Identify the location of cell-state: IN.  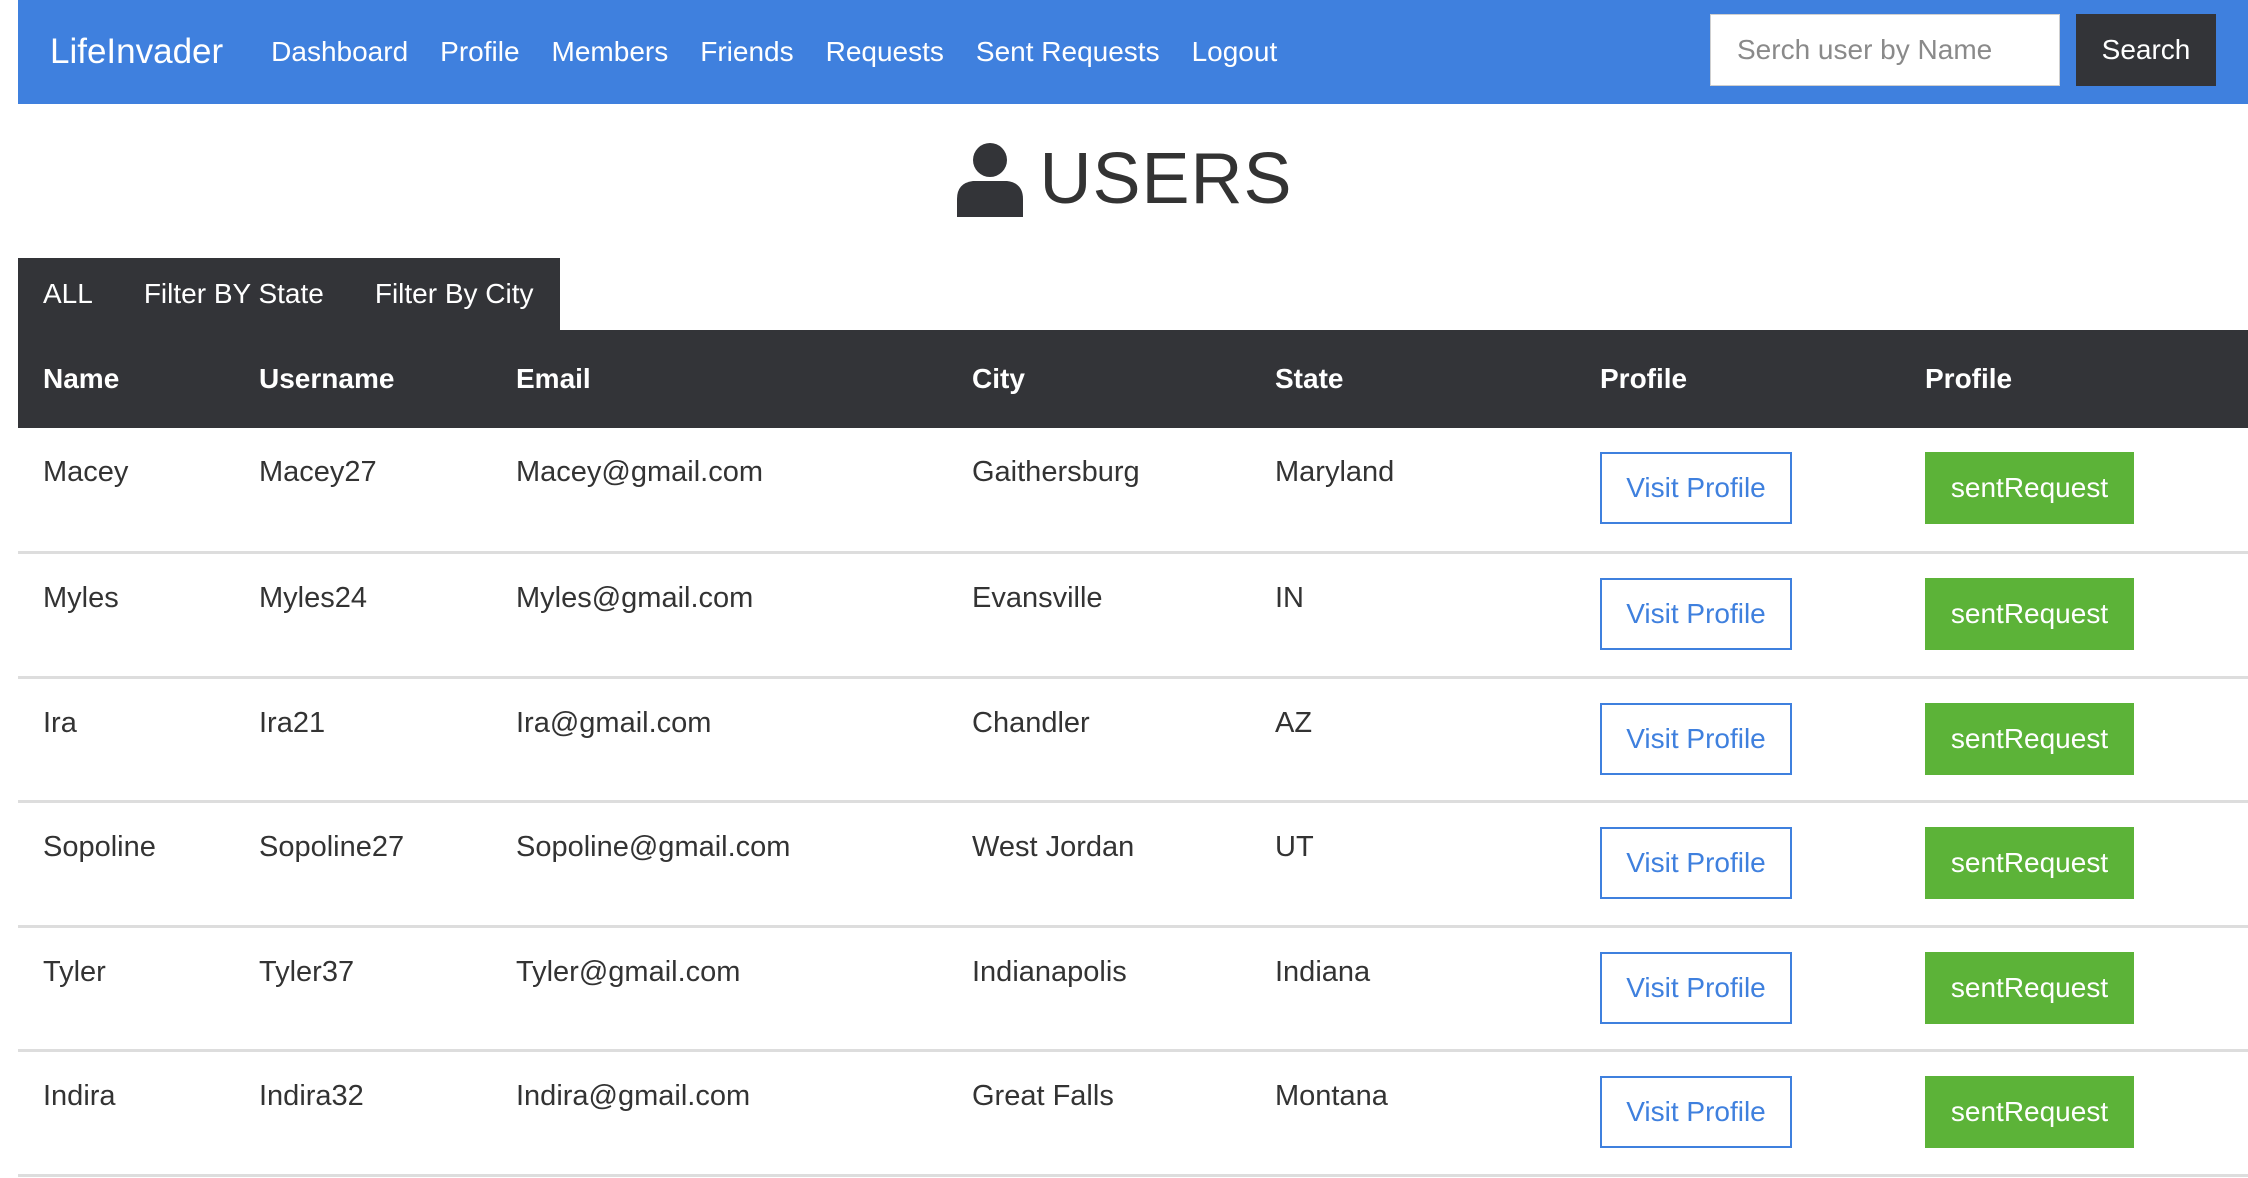
(1289, 598).